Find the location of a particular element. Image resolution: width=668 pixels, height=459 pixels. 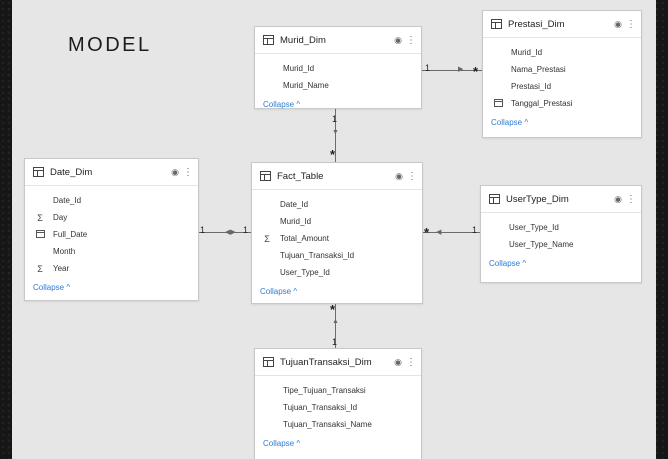

bidirectional-filter-icon: ◀▶ is located at coordinates (230, 232).